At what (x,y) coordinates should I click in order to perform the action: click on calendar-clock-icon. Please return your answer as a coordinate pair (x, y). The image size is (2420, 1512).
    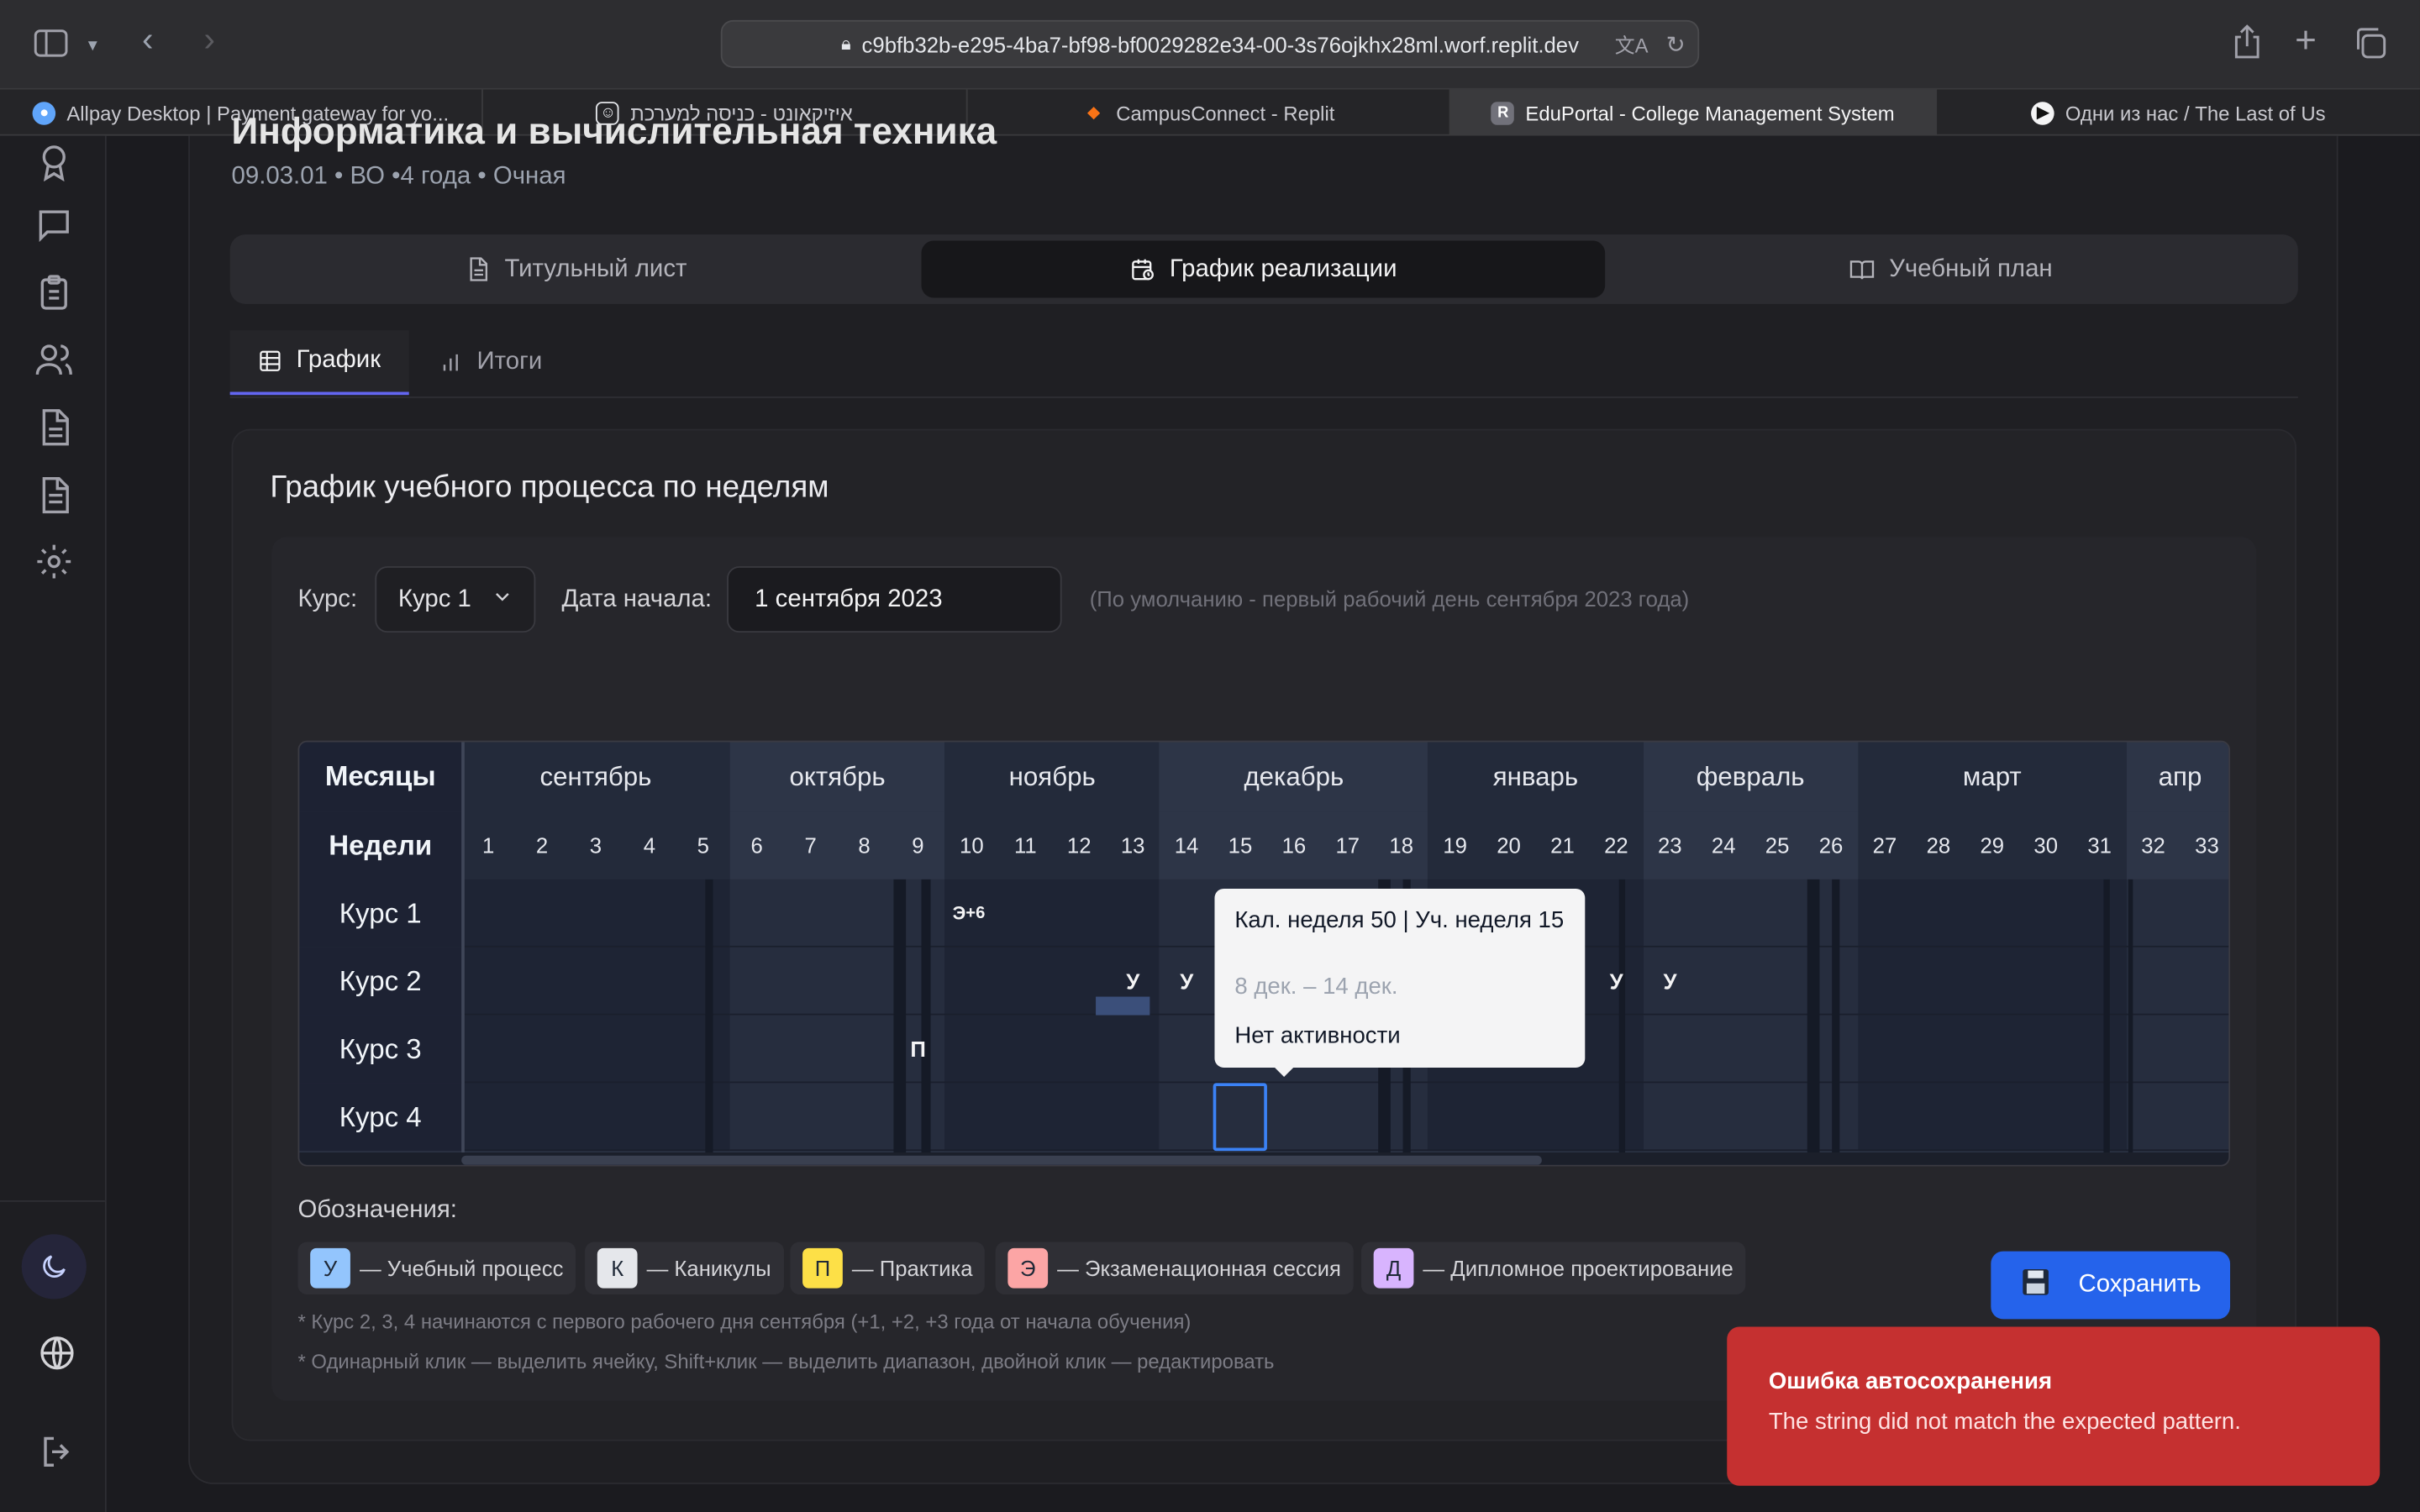
    Looking at the image, I should click on (1142, 270).